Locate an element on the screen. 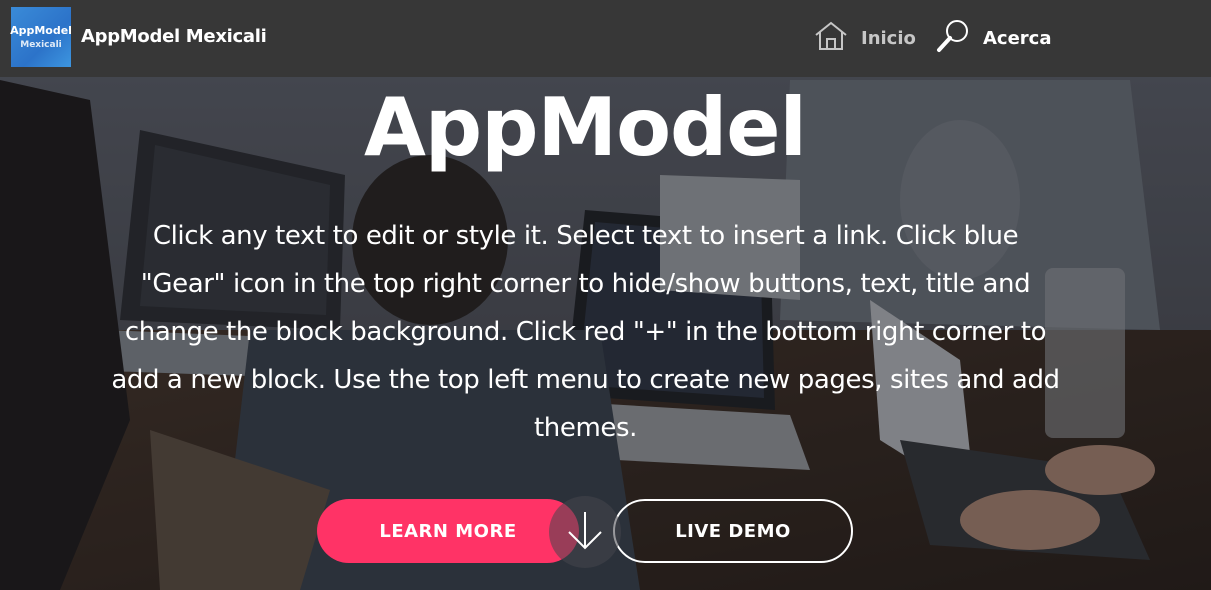 The image size is (1211, 590). scroll-down-button is located at coordinates (585, 532).